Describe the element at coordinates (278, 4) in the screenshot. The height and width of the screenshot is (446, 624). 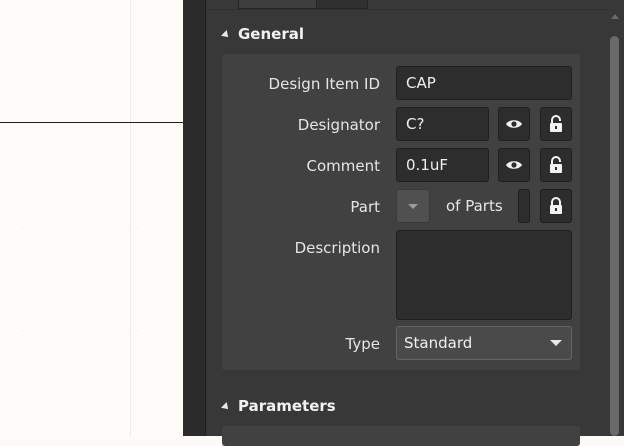
I see `panel-tab` at that location.